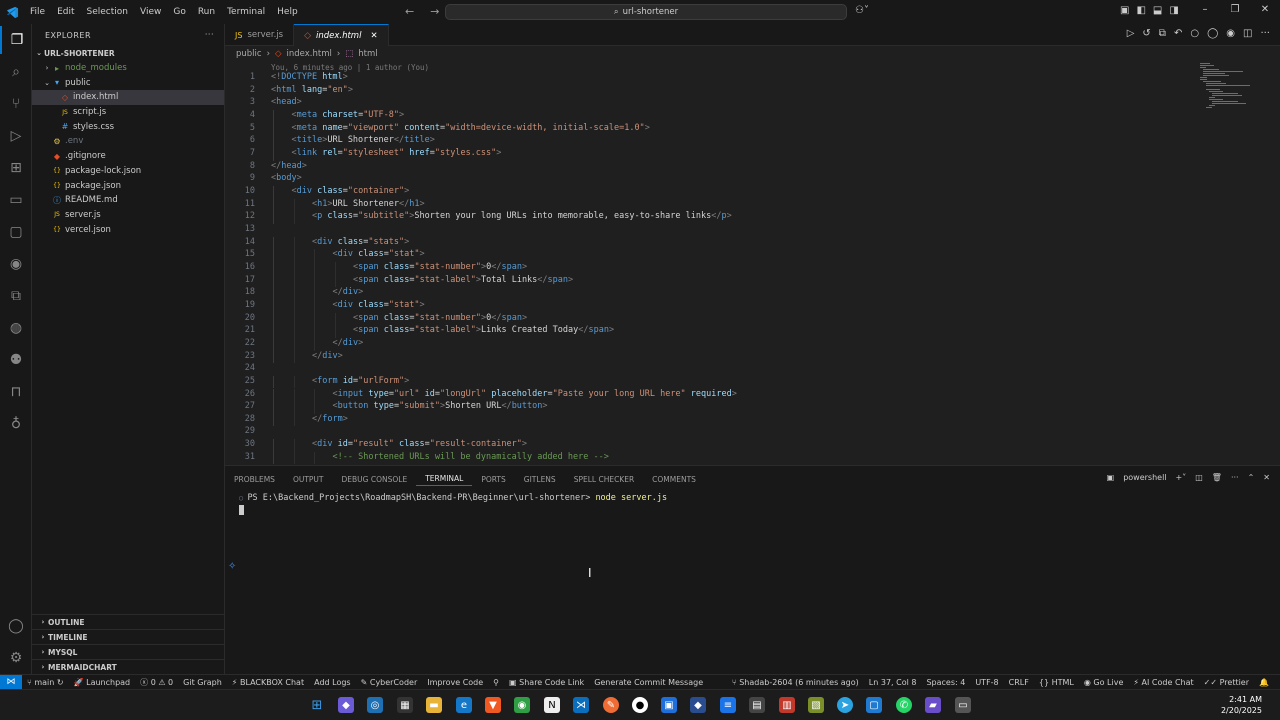 The height and width of the screenshot is (720, 1280). Describe the element at coordinates (1124, 10) in the screenshot. I see `customize-layout-icon: ▣` at that location.